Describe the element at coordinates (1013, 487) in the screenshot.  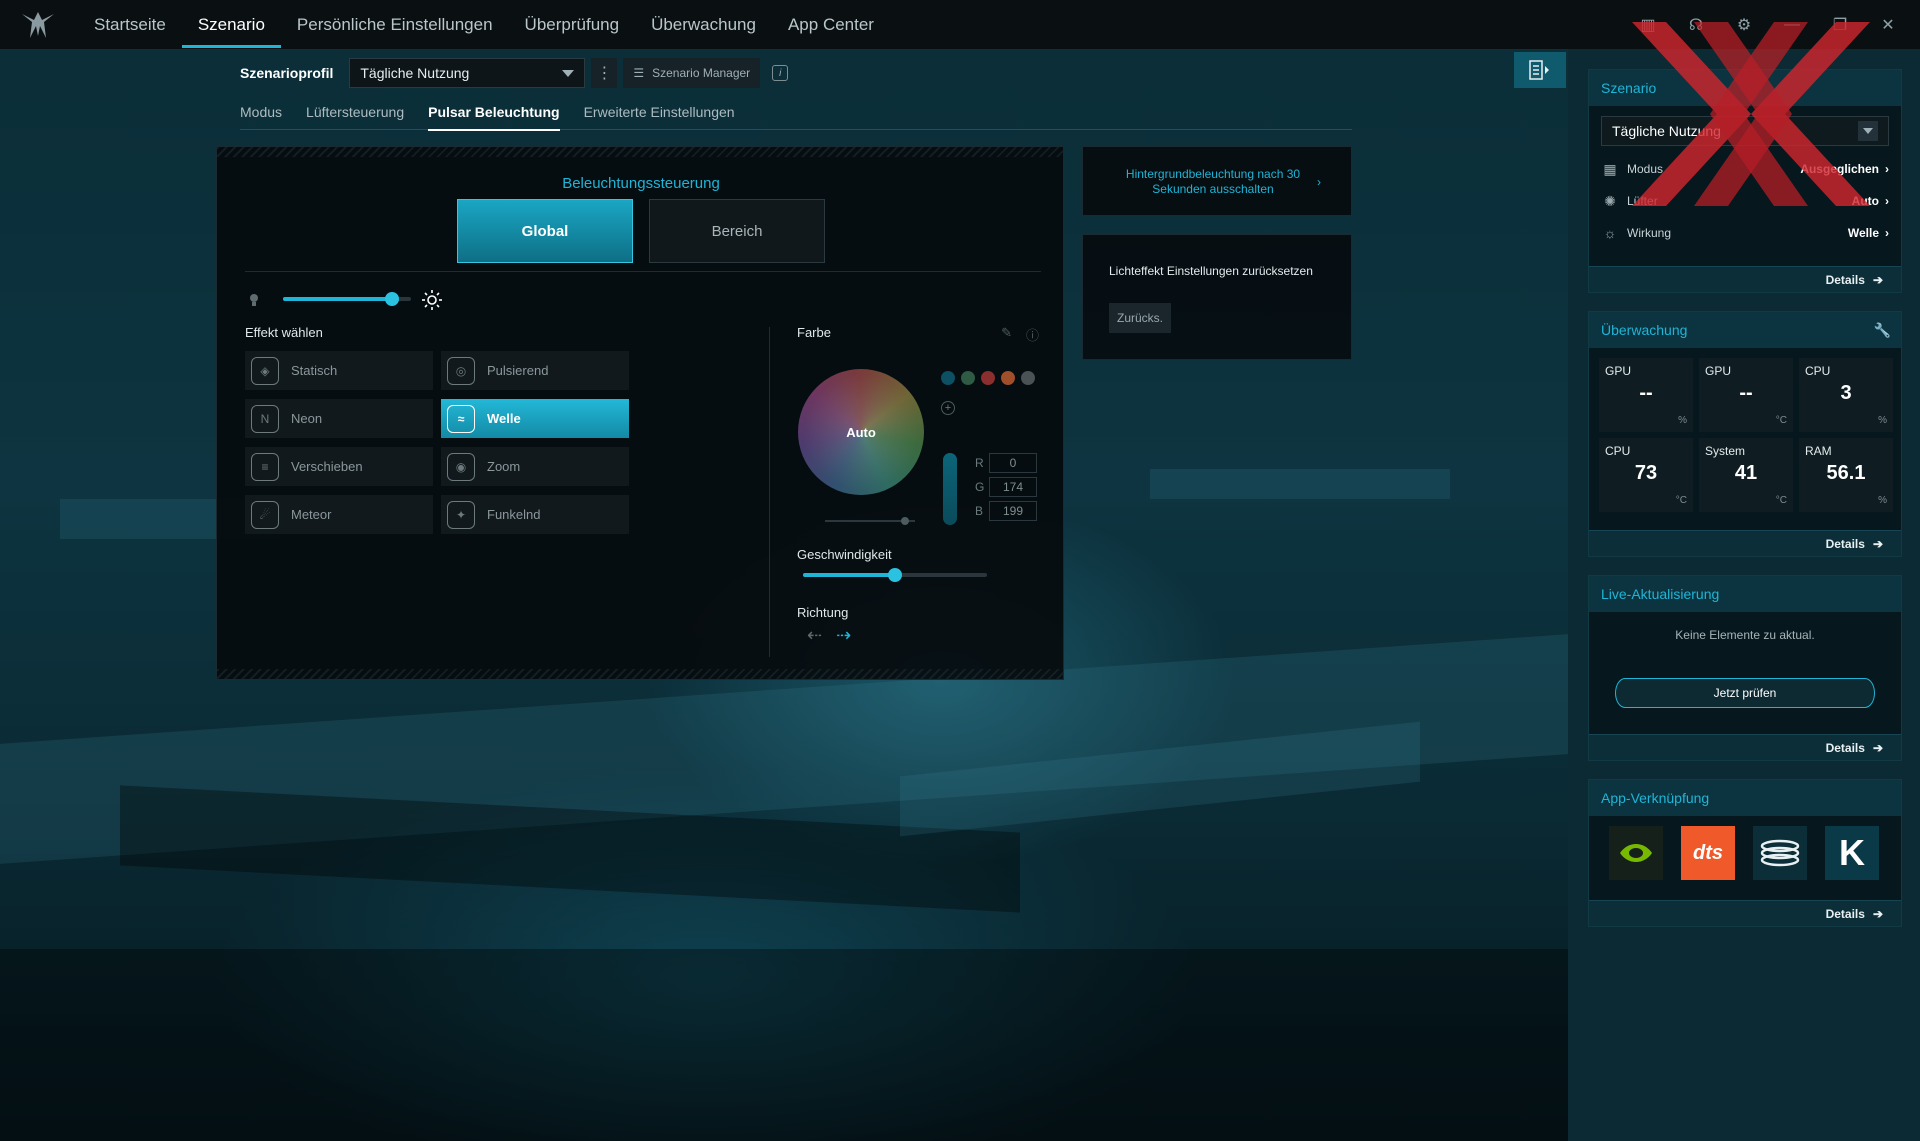
I see `g-input: 174` at that location.